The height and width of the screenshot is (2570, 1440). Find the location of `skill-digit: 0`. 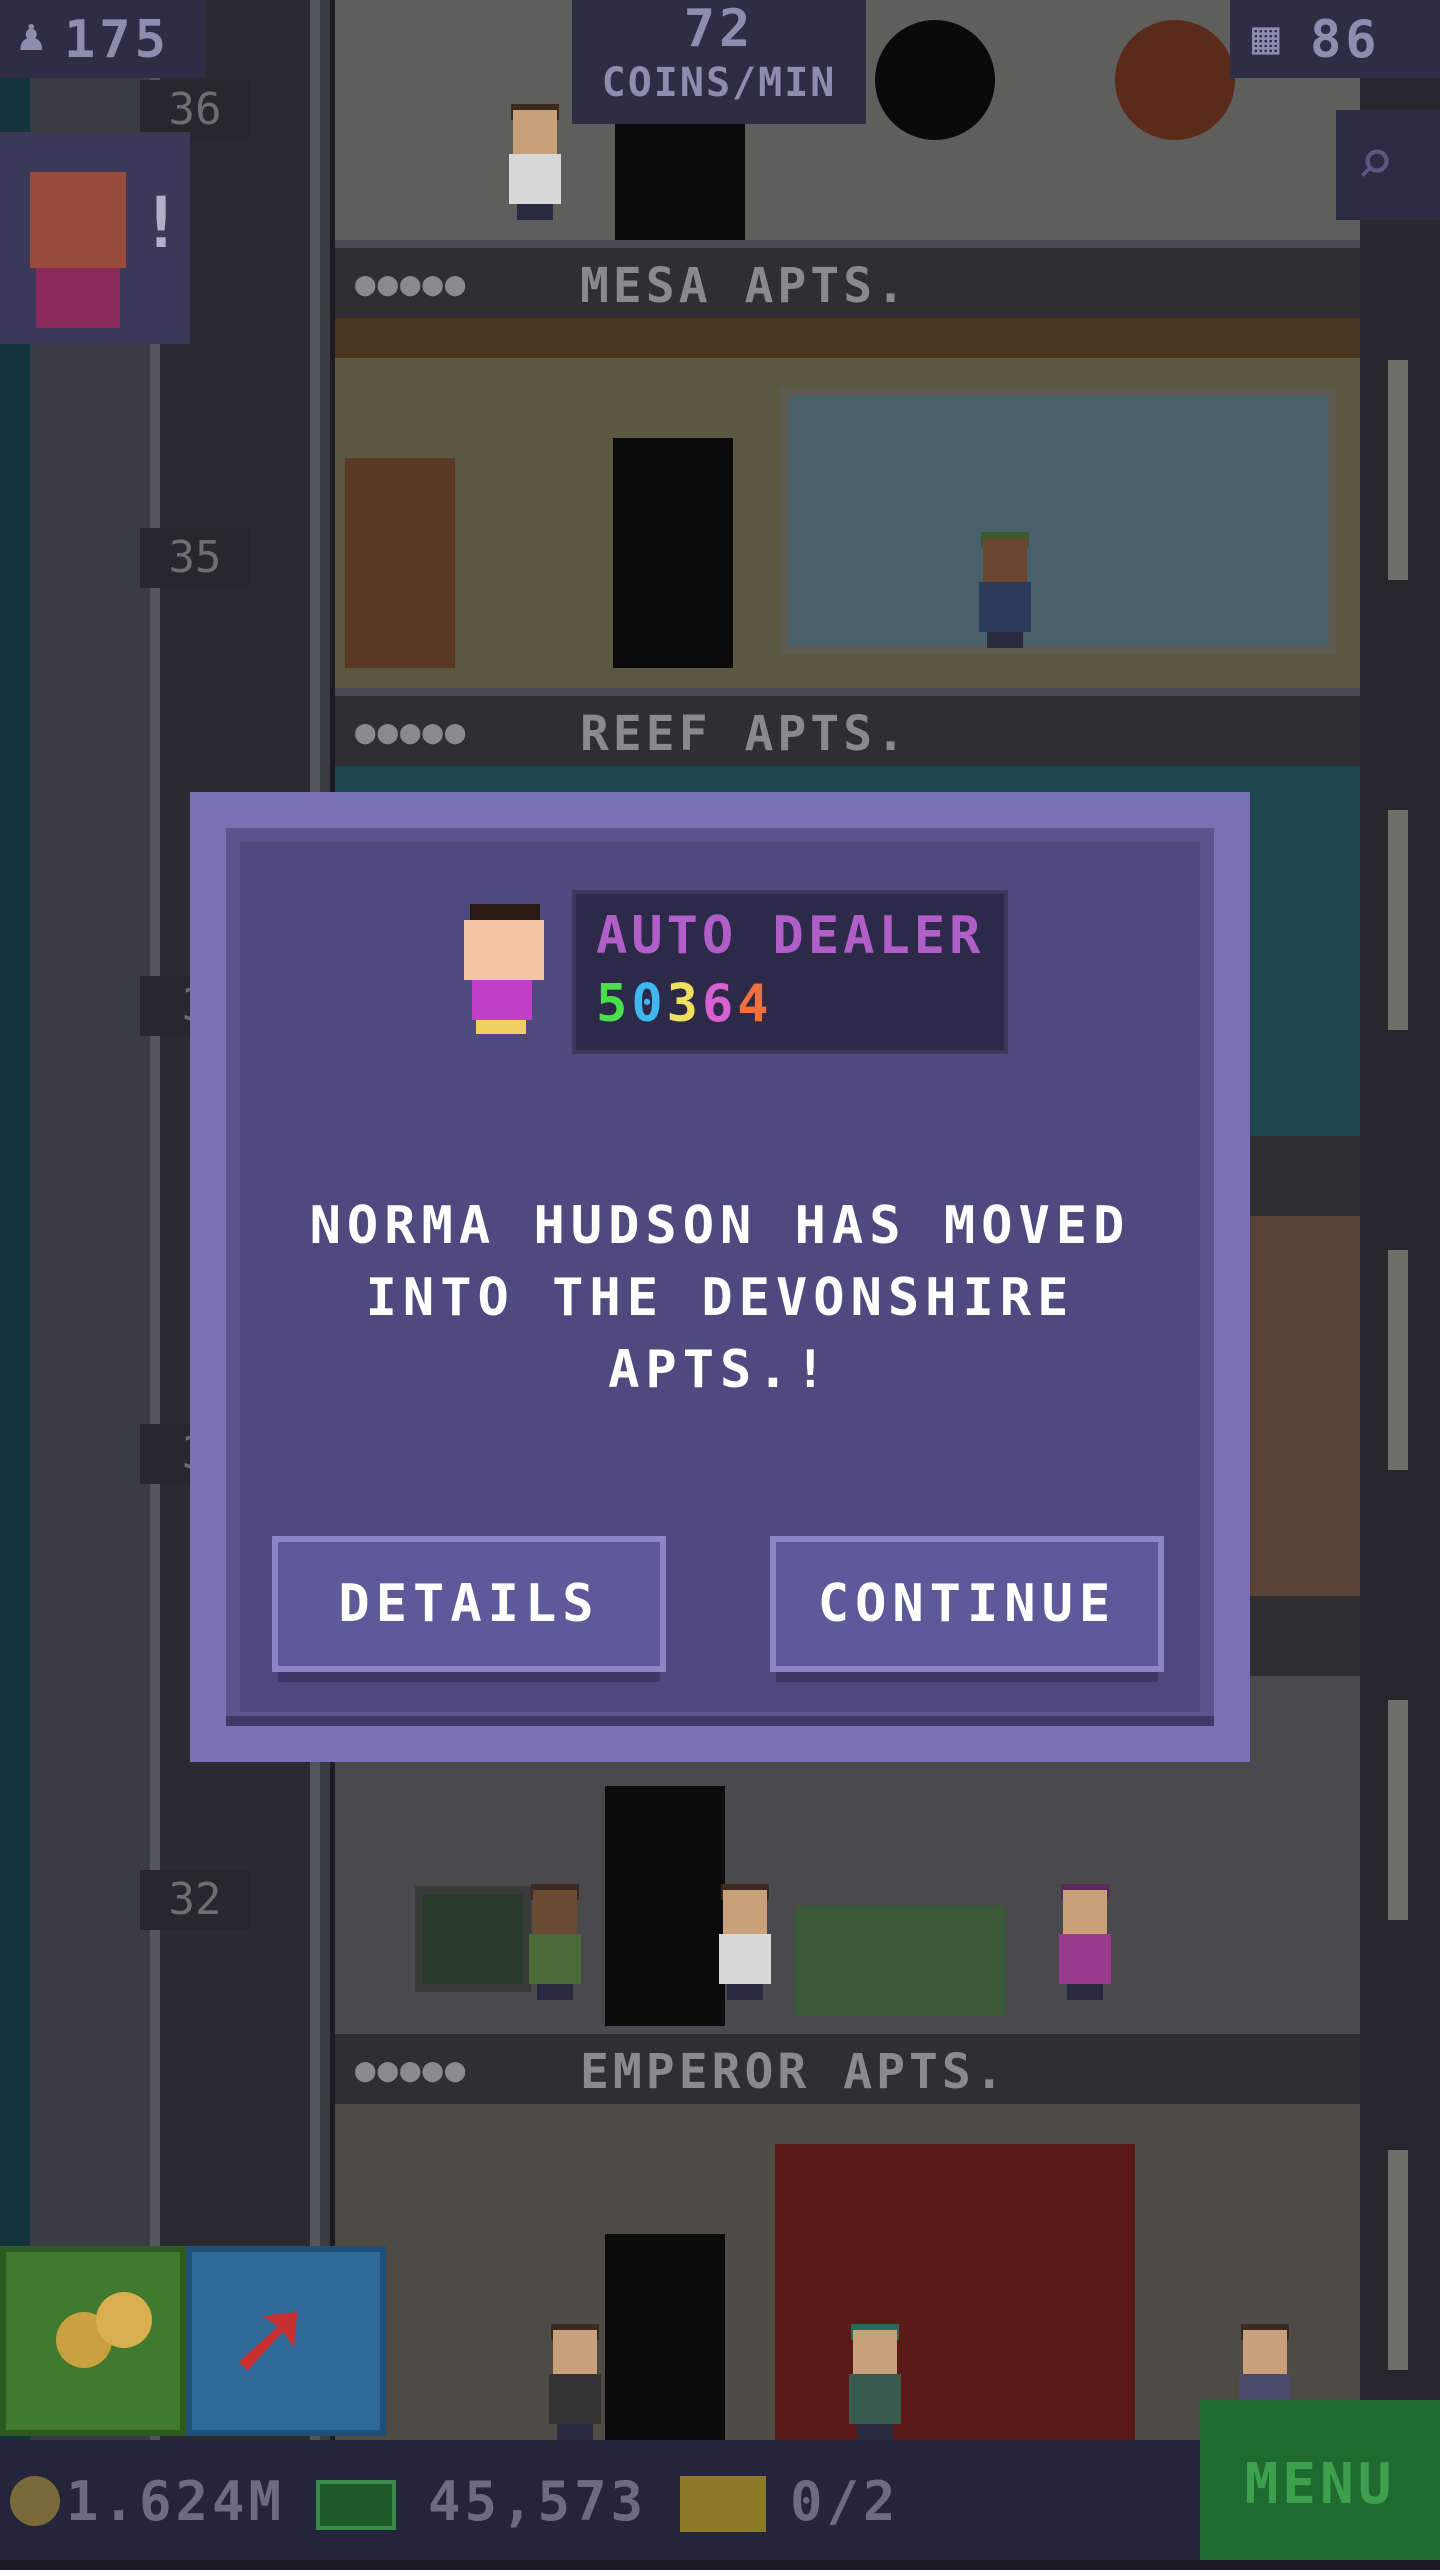

skill-digit: 0 is located at coordinates (649, 1004).